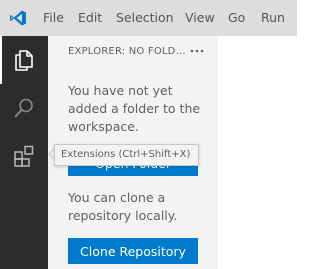 This screenshot has height=269, width=320. I want to click on extensions-tooltip: Extensions (Ctrl+Shift+X), so click(126, 155).